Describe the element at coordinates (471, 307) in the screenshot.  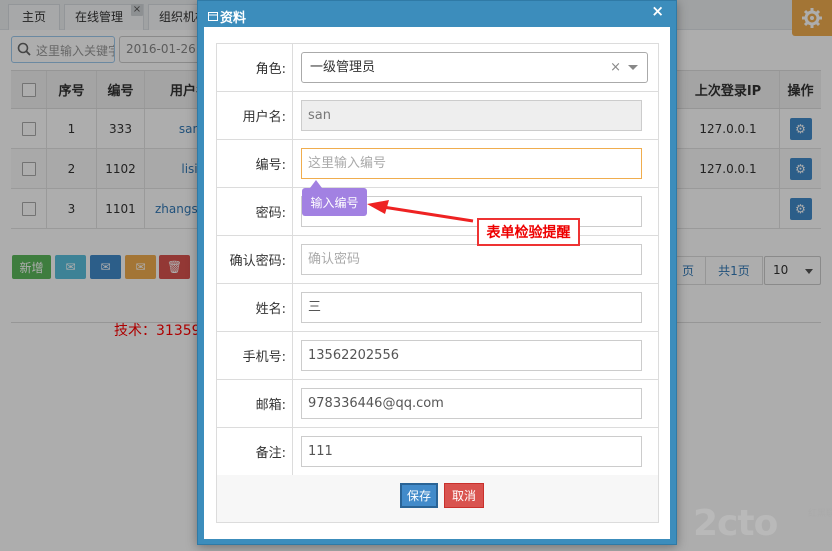
I see `name-field: 三` at that location.